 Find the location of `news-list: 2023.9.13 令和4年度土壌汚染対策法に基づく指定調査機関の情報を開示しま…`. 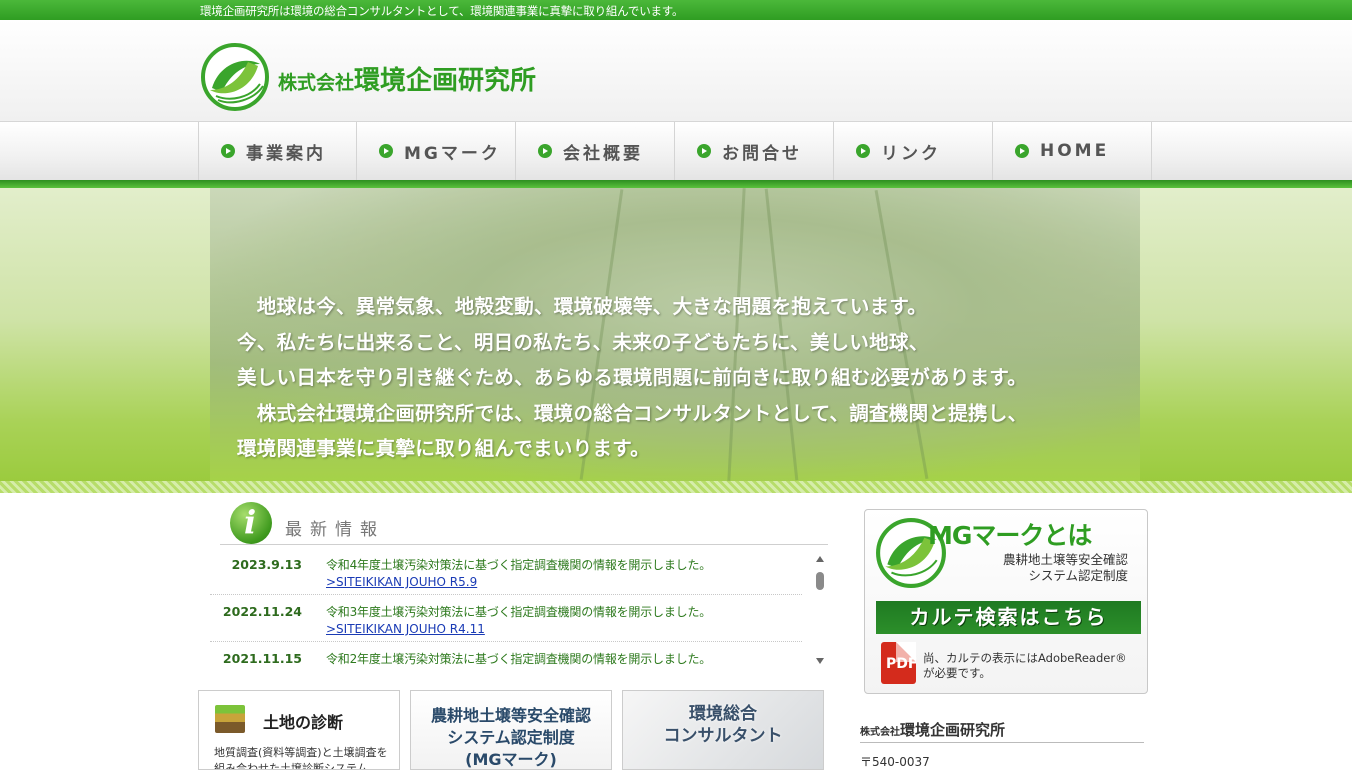

news-list: 2023.9.13 令和4年度土壌汚染対策法に基づく指定調査機関の情報を開示しま… is located at coordinates (506, 609).